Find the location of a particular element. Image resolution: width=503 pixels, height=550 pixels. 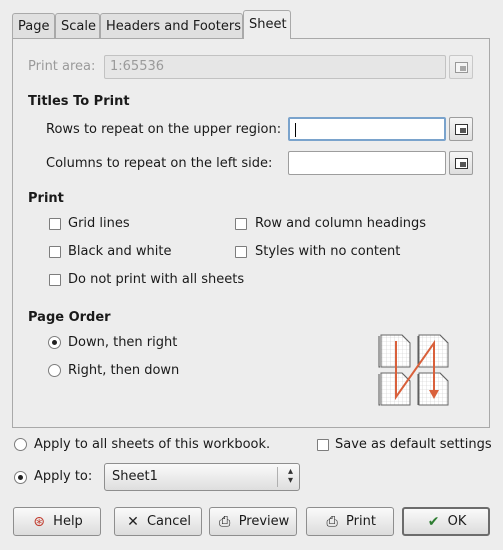

cancel-button-label: Cancel is located at coordinates (169, 521).